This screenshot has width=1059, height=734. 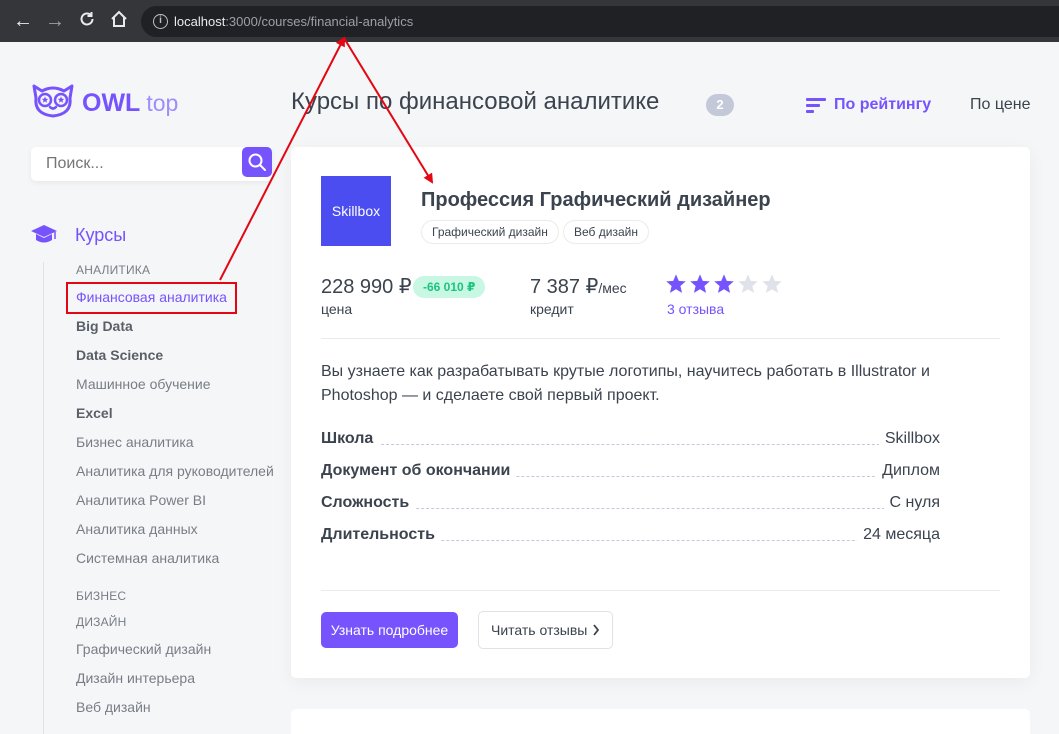 I want to click on sidebar-item-system-analytics: Системная аналитика, so click(x=147, y=558).